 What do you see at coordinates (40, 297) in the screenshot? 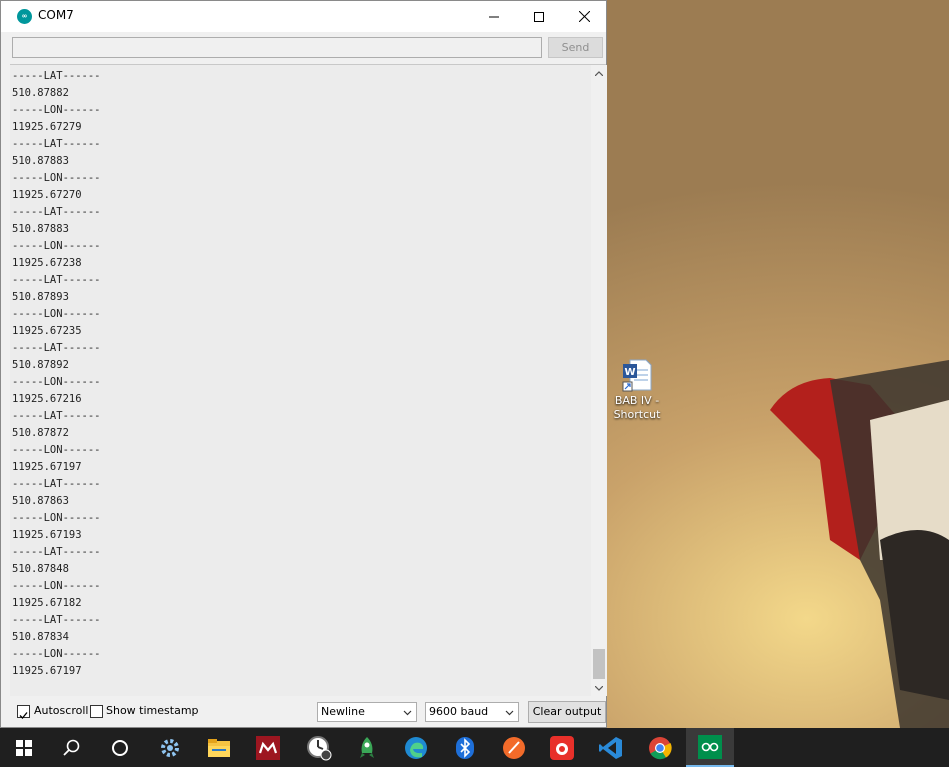
I see `output-line: 510.87893` at bounding box center [40, 297].